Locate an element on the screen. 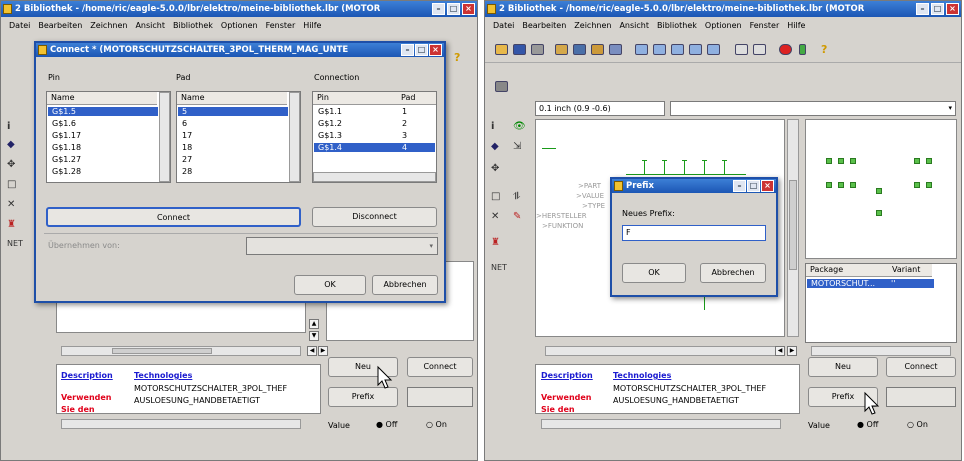 This screenshot has width=964, height=461. toolbar-question-icon: ? is located at coordinates (457, 57).